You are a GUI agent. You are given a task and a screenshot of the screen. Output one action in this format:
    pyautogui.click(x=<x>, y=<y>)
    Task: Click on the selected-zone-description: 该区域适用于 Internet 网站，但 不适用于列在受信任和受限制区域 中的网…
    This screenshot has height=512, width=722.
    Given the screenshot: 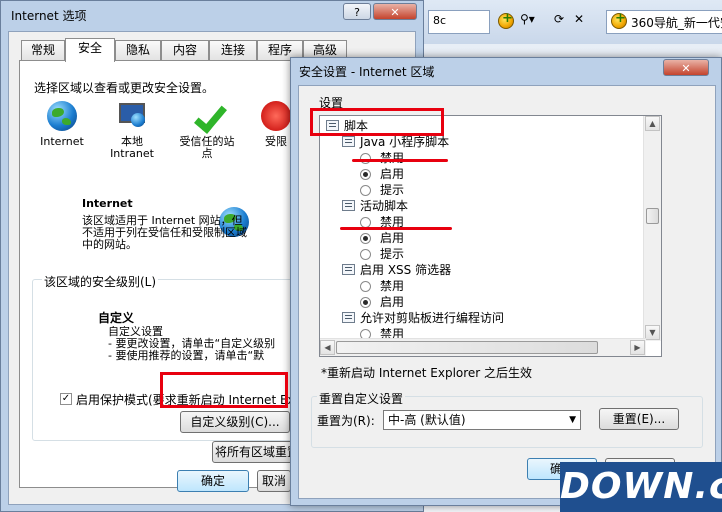 What is the action you would take?
    pyautogui.click(x=164, y=232)
    